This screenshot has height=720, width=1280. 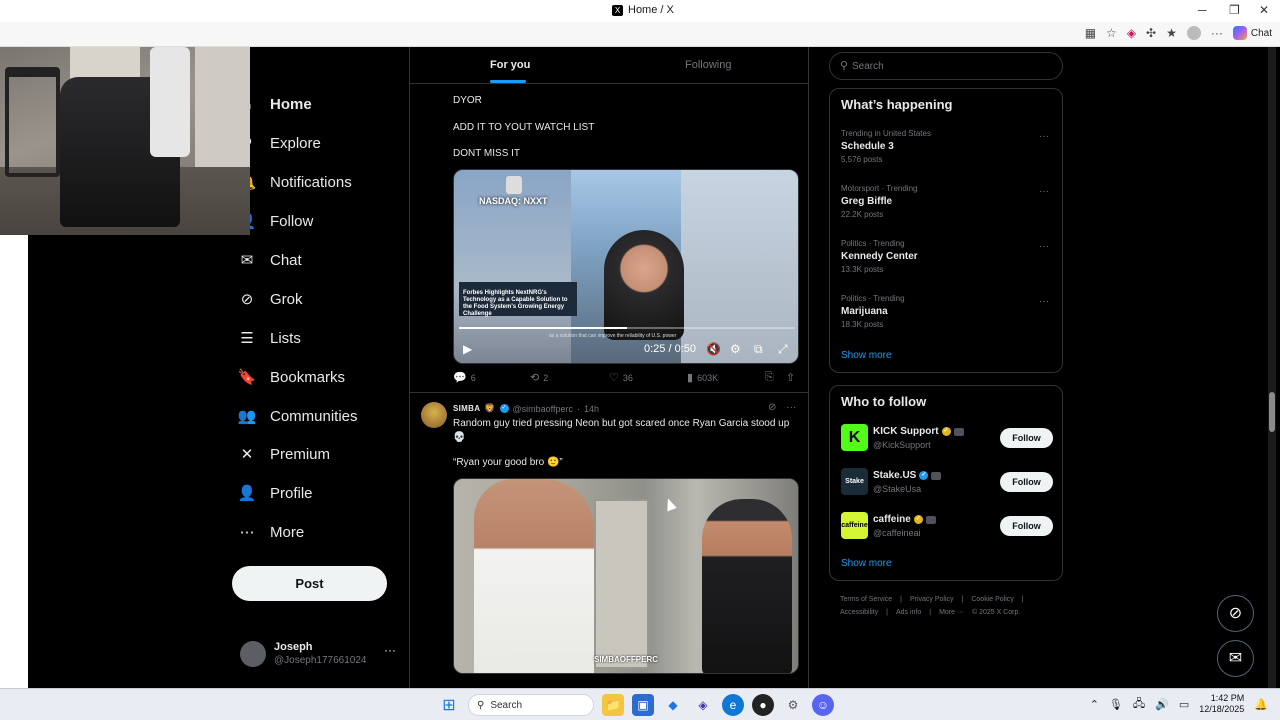 I want to click on bookmark-icon: ⎘, so click(x=769, y=377).